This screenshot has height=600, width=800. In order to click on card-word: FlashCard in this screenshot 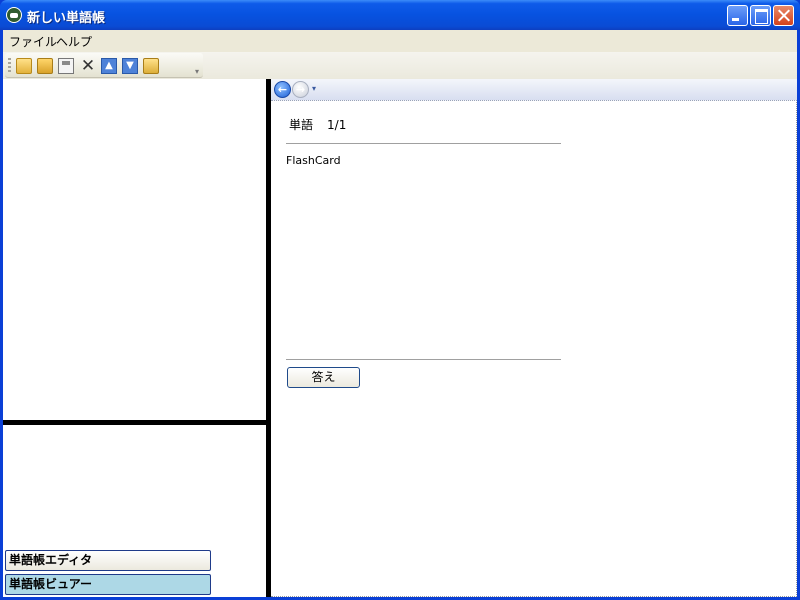, I will do `click(313, 160)`.